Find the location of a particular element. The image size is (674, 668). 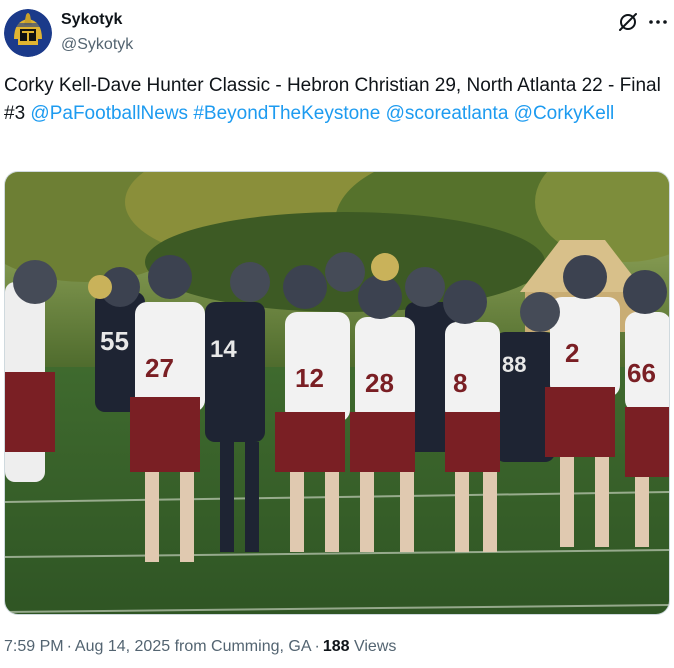

views-label: Views is located at coordinates (375, 646).